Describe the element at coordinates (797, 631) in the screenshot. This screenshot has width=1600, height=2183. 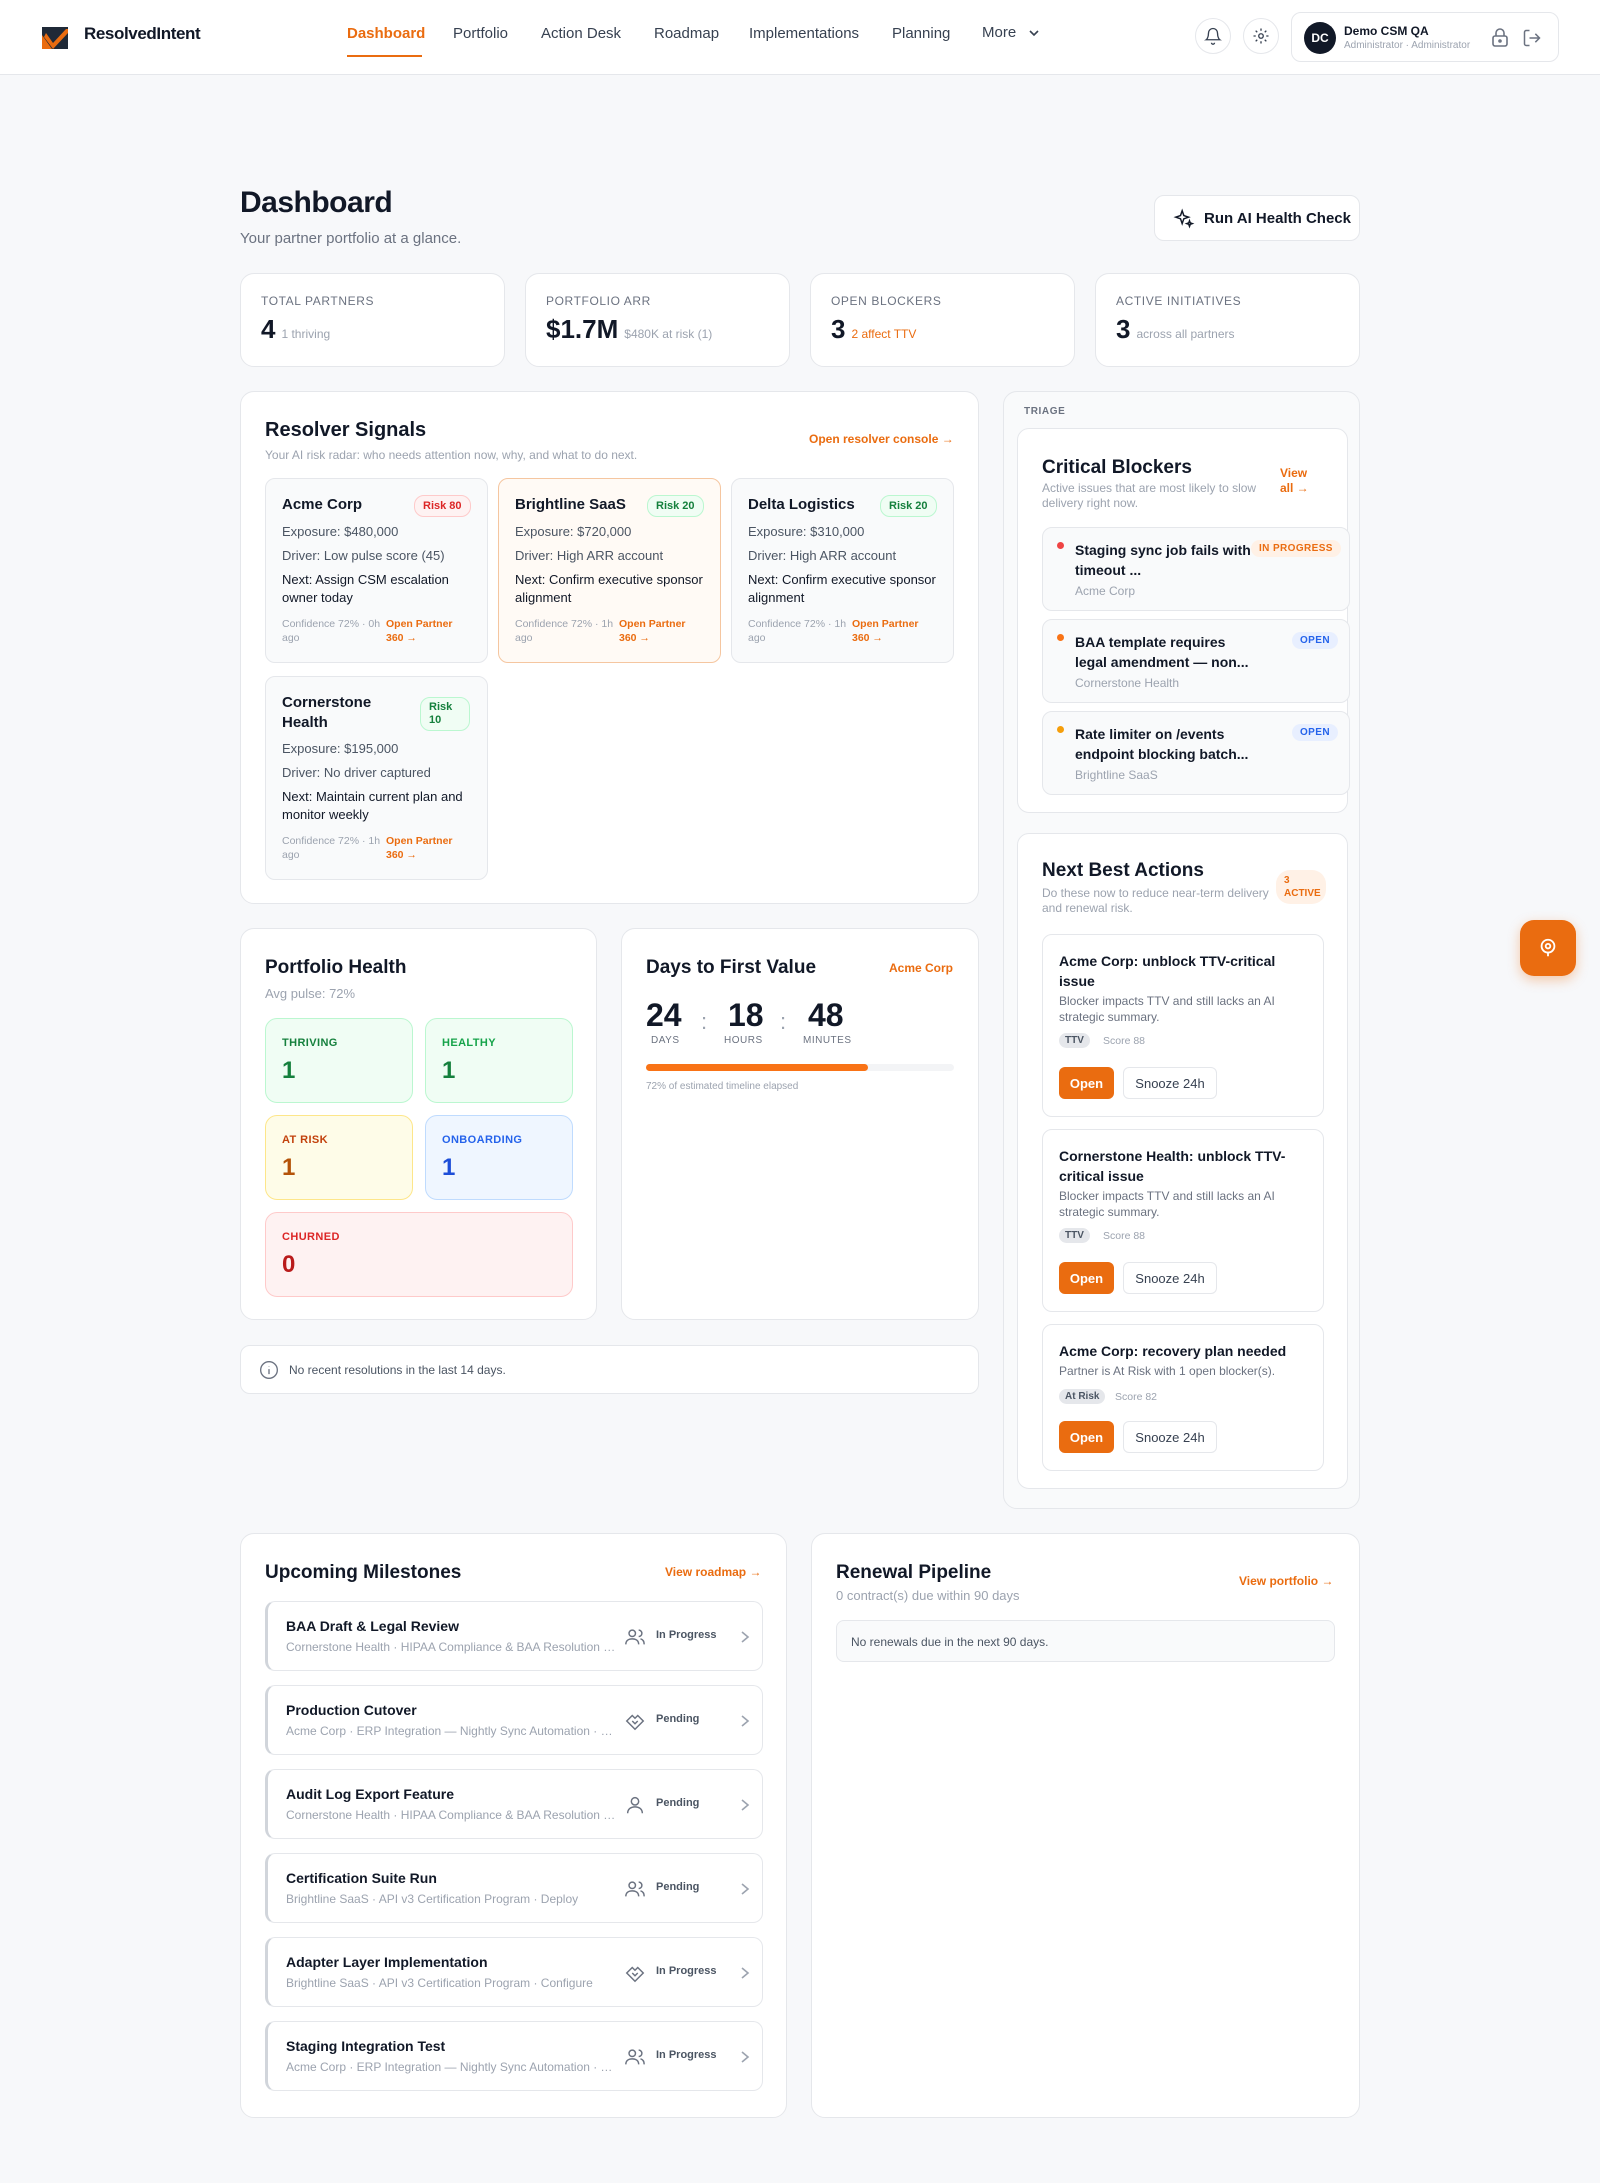
I see `confidence: Confidence 72% · 1h ago` at that location.